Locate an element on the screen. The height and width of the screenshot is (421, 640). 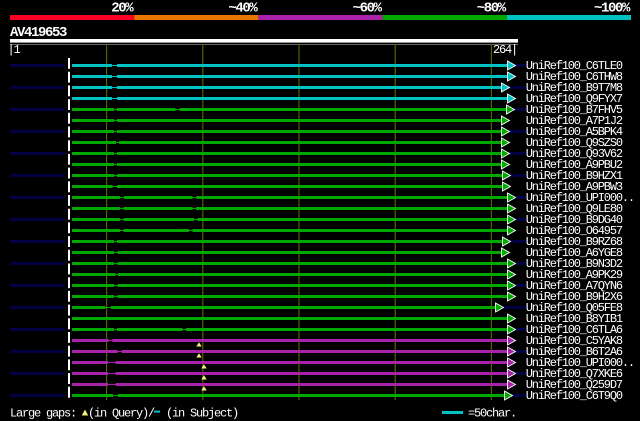
svg-text: ~40% is located at coordinates (243, 9).